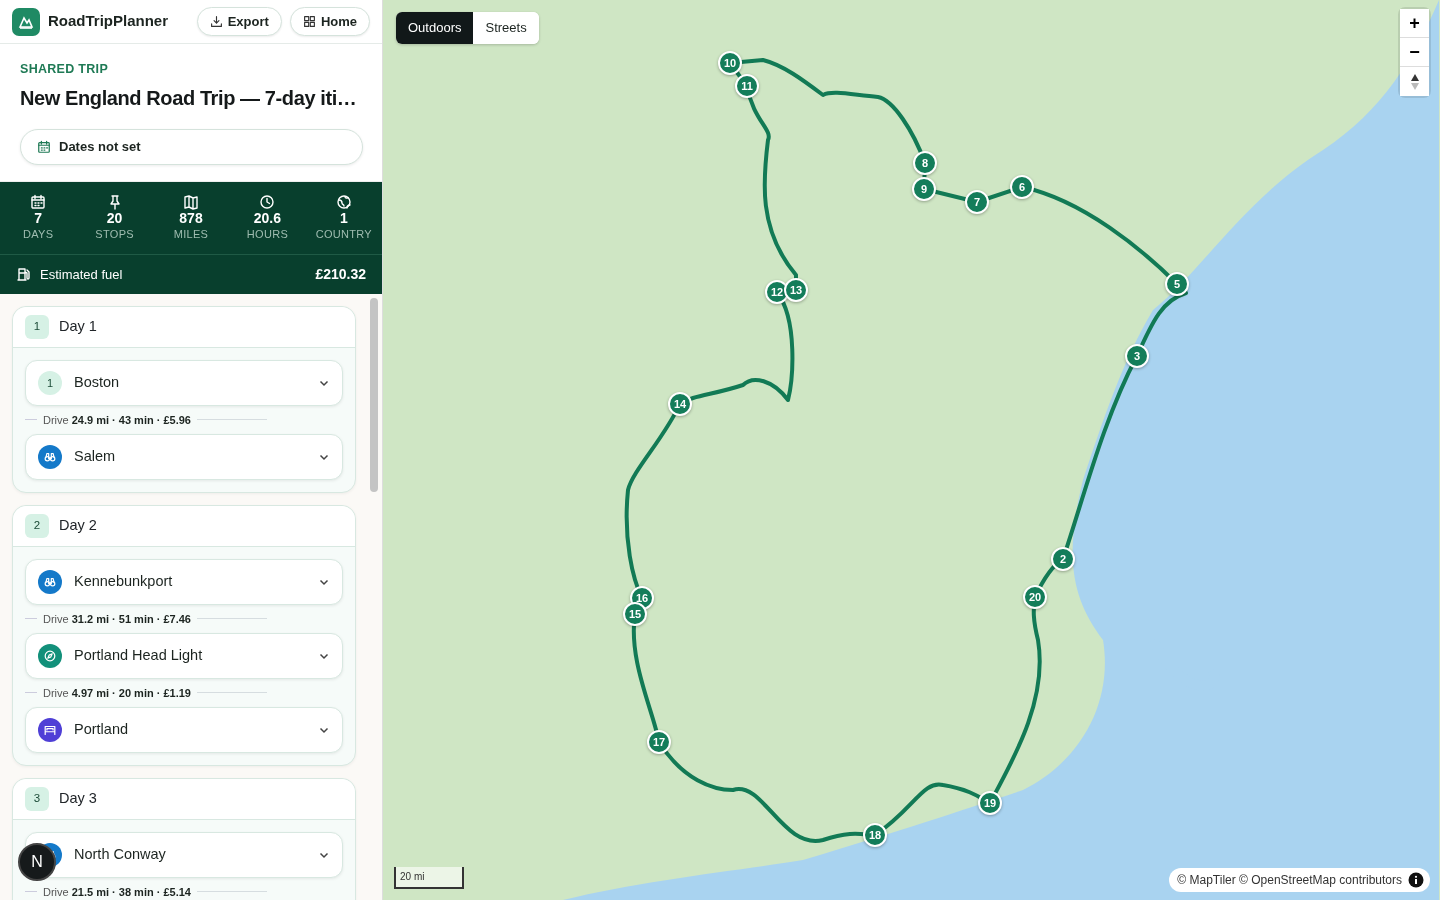 This screenshot has width=1440, height=900. I want to click on stat-label: HOURS, so click(267, 234).